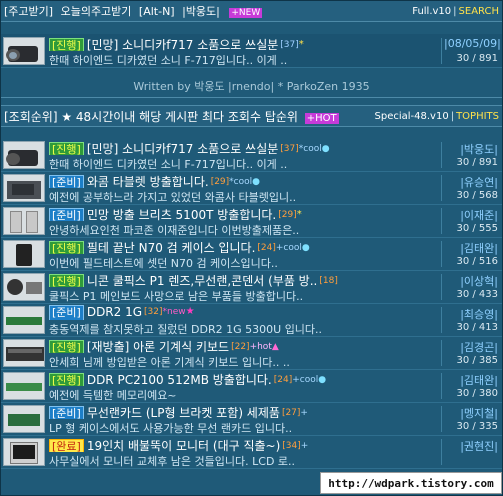 The image size is (503, 496). I want to click on tophits-link: TOPHITS, so click(477, 116).